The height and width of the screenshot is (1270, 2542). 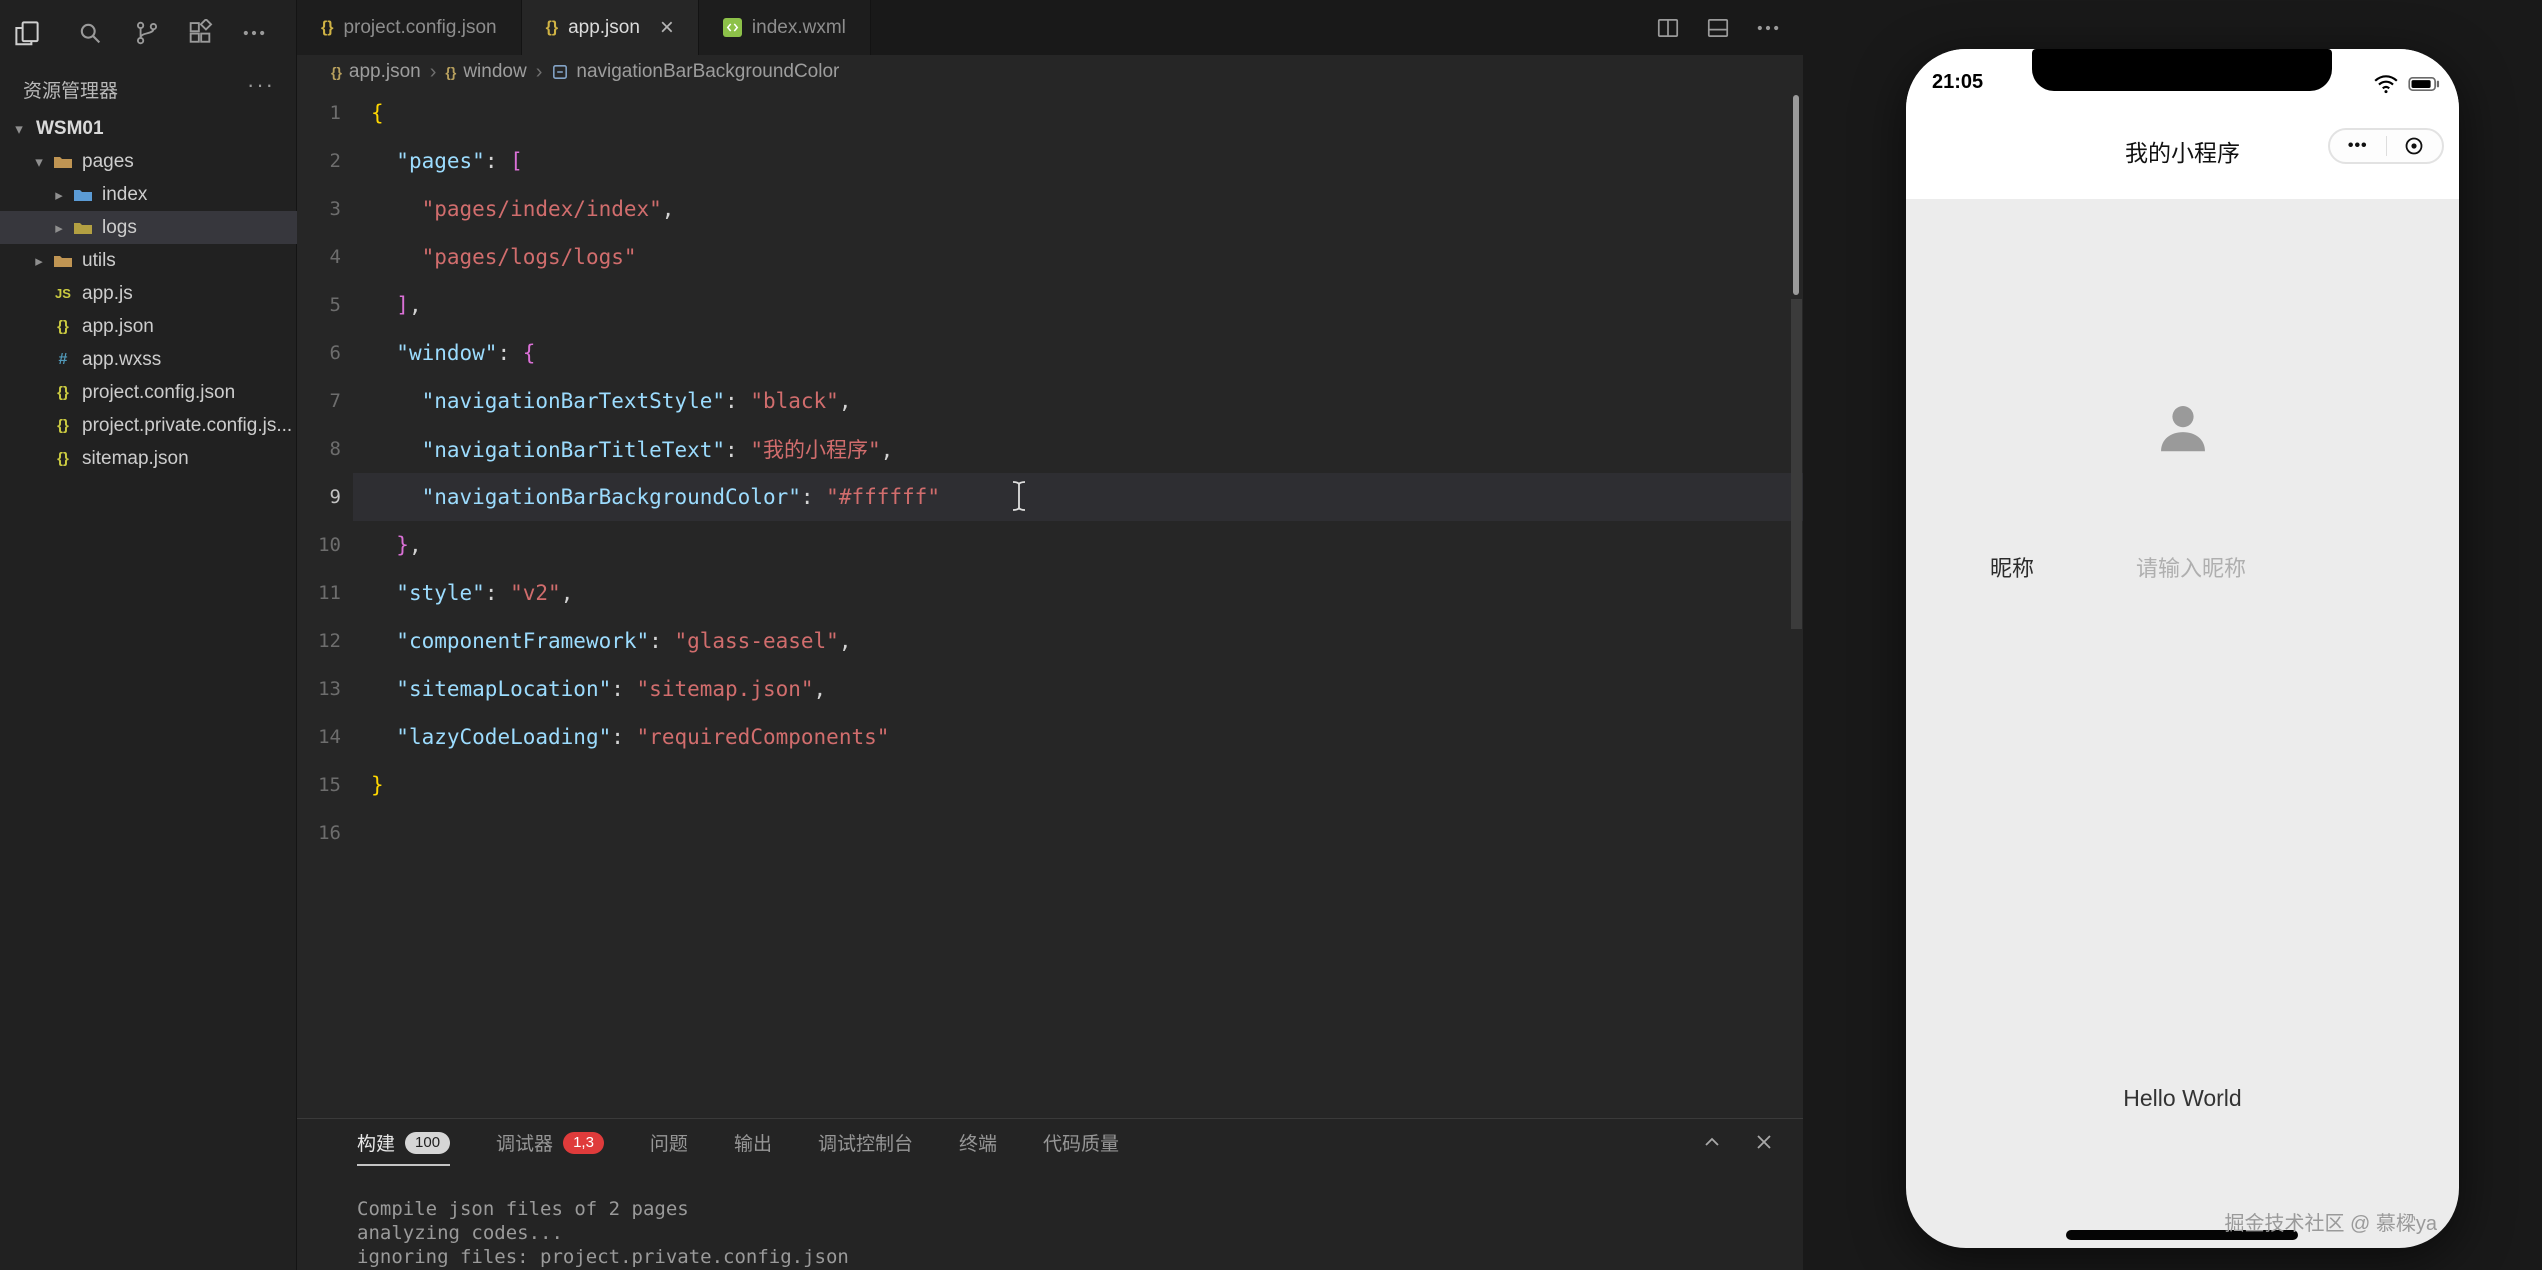 I want to click on explorer-header: 资源管理器 ···, so click(x=148, y=88).